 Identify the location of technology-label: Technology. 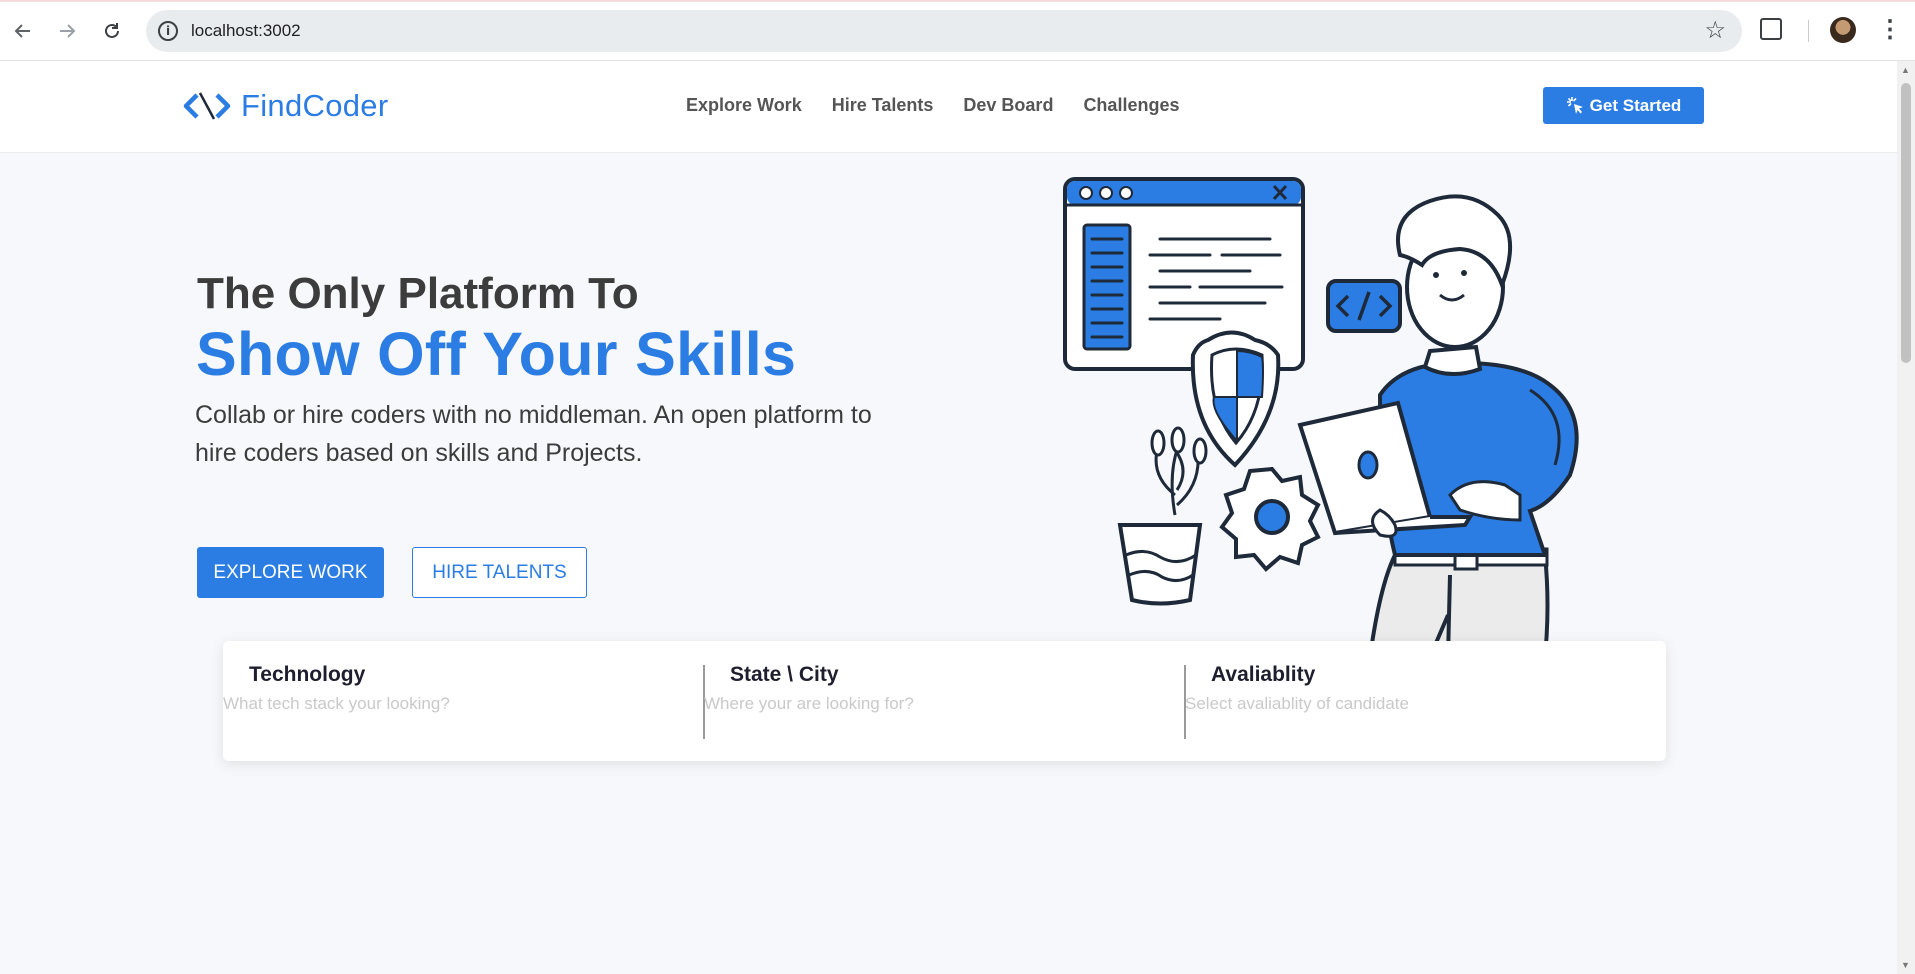
(307, 674).